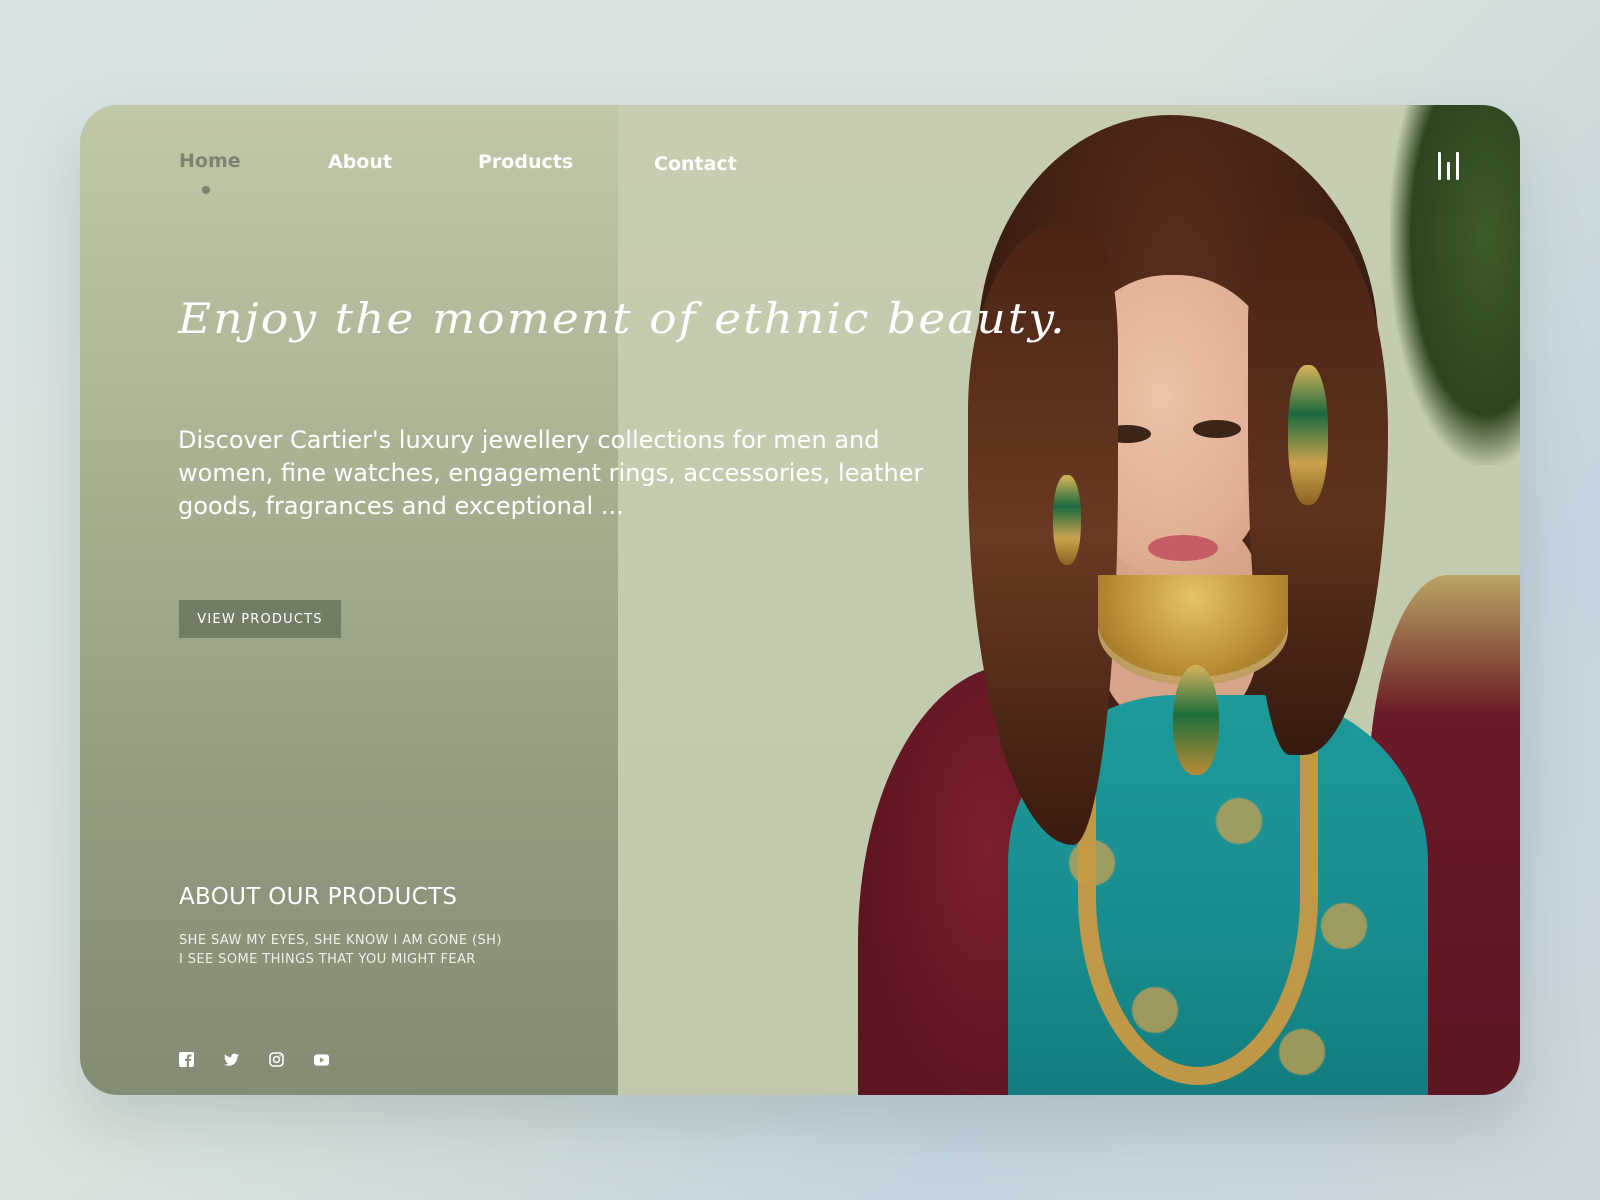 The height and width of the screenshot is (1200, 1600). I want to click on nav-home: Home, so click(210, 161).